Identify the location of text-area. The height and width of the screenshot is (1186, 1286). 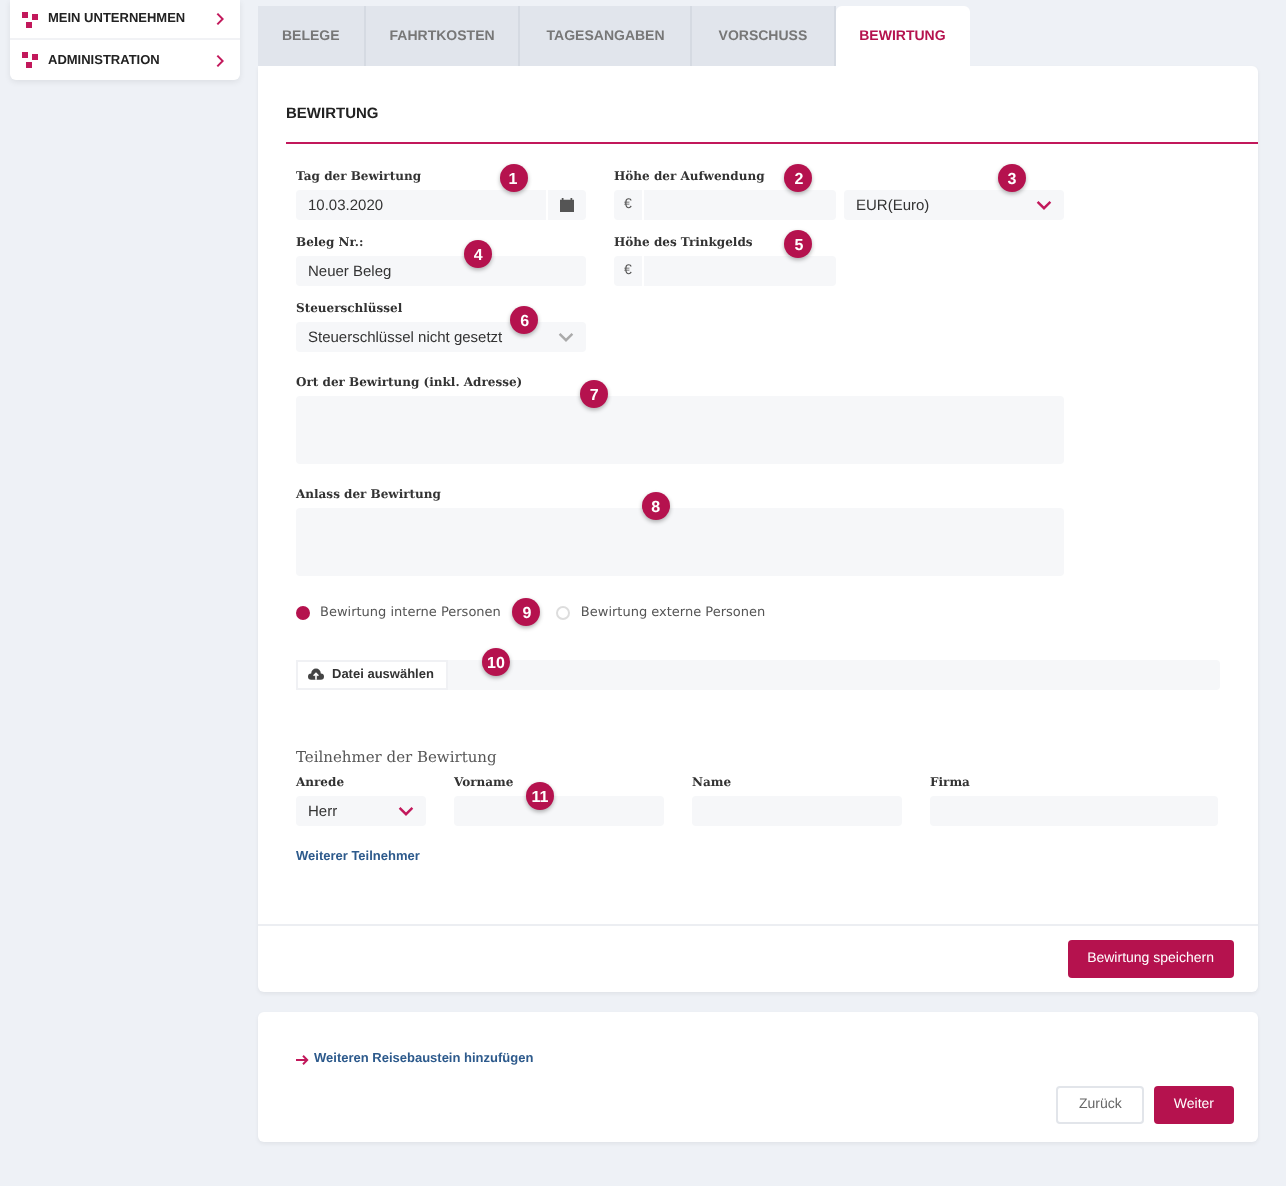
(680, 430).